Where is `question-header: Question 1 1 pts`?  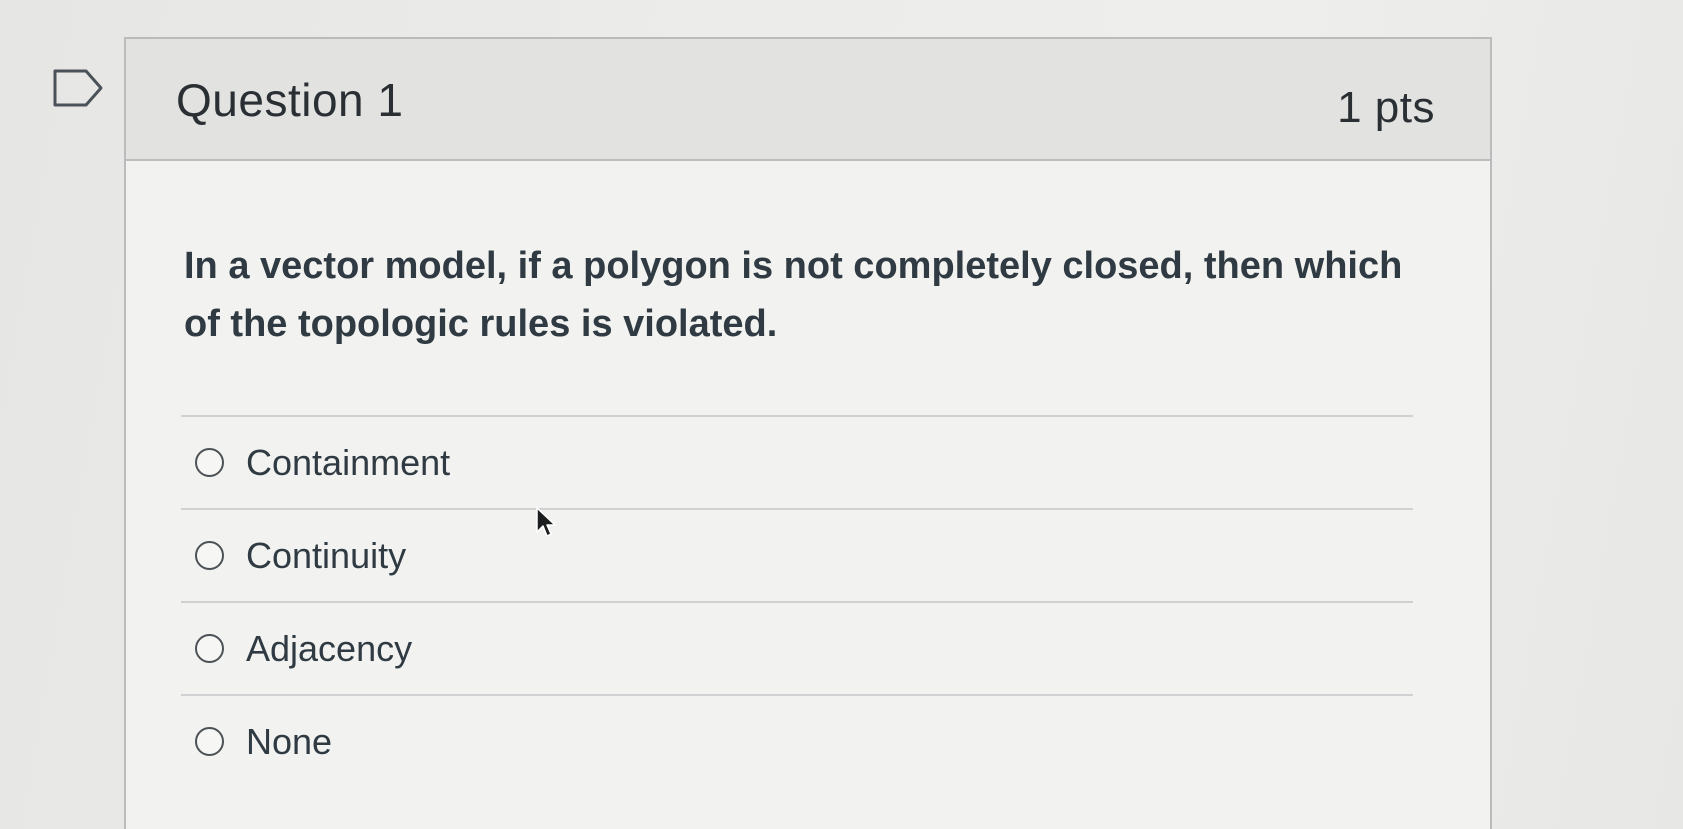 question-header: Question 1 1 pts is located at coordinates (808, 100).